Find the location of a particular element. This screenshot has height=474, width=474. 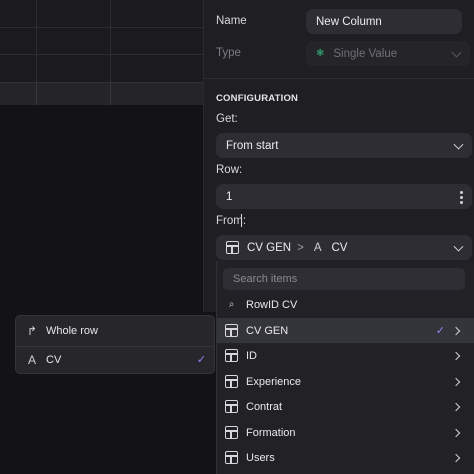

dropdown-item-formation: Formation is located at coordinates (345, 432).